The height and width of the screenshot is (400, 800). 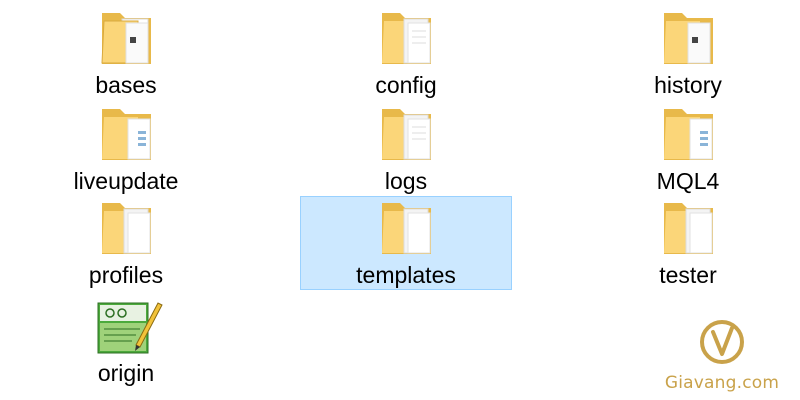 What do you see at coordinates (406, 181) in the screenshot?
I see `item-label: logs` at bounding box center [406, 181].